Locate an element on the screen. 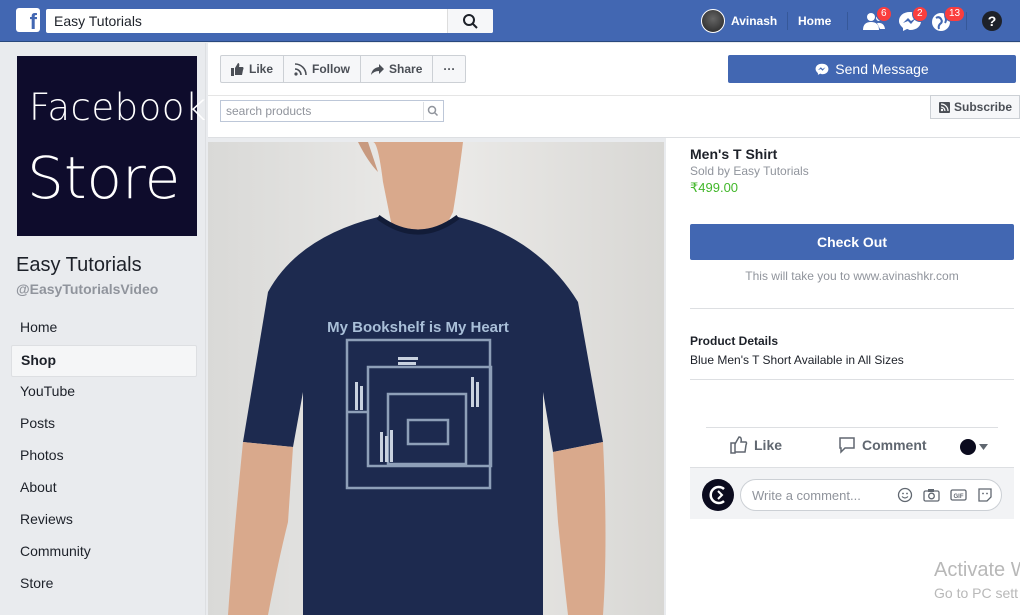 The image size is (1020, 615). messages-button: 2 is located at coordinates (913, 19).